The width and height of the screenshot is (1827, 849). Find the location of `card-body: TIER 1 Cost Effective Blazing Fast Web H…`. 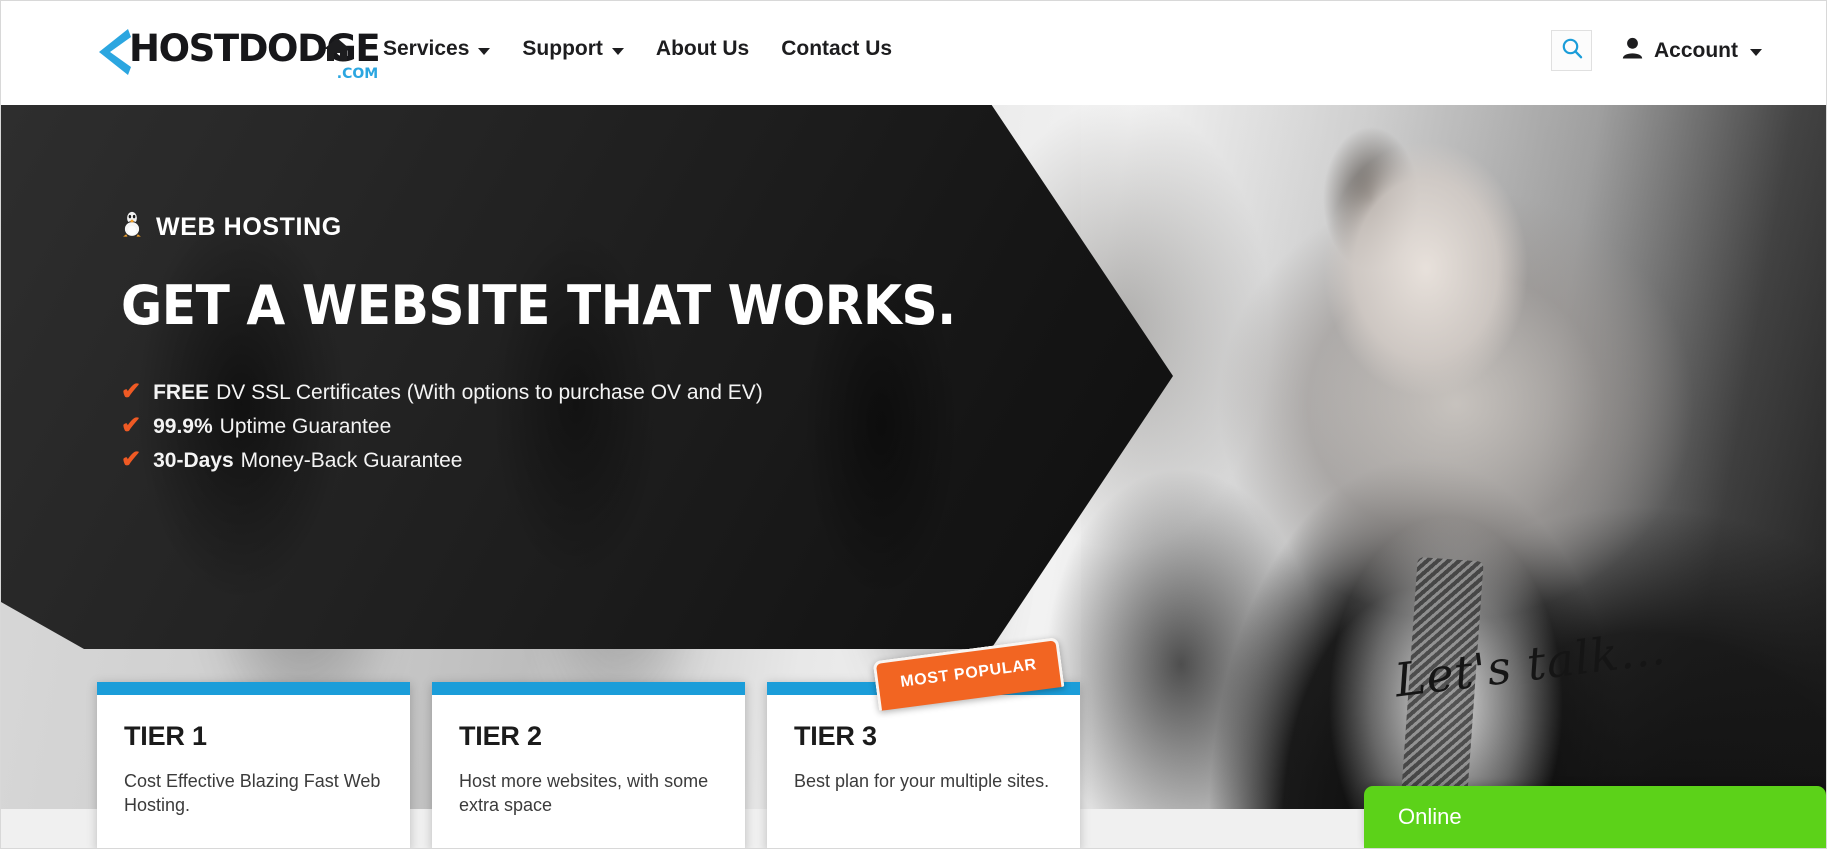

card-body: TIER 1 Cost Effective Blazing Fast Web H… is located at coordinates (253, 756).